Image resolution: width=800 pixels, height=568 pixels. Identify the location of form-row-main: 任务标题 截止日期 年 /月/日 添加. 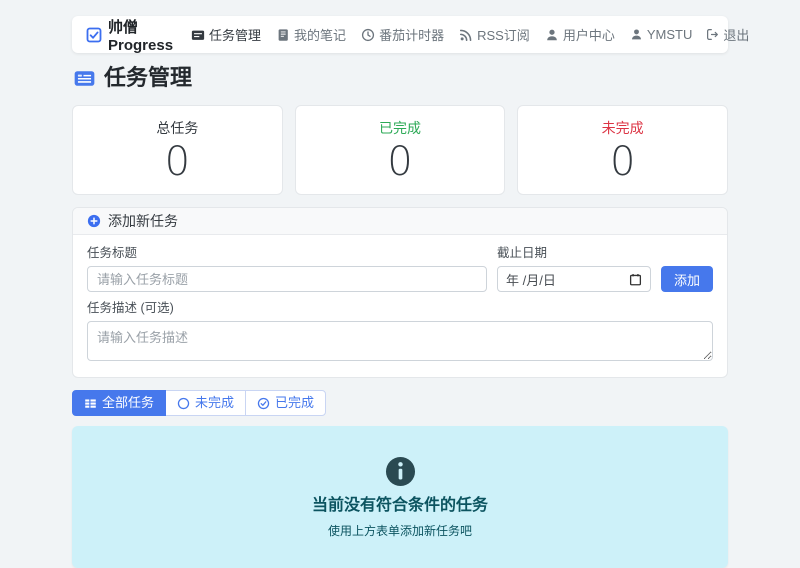
(400, 269).